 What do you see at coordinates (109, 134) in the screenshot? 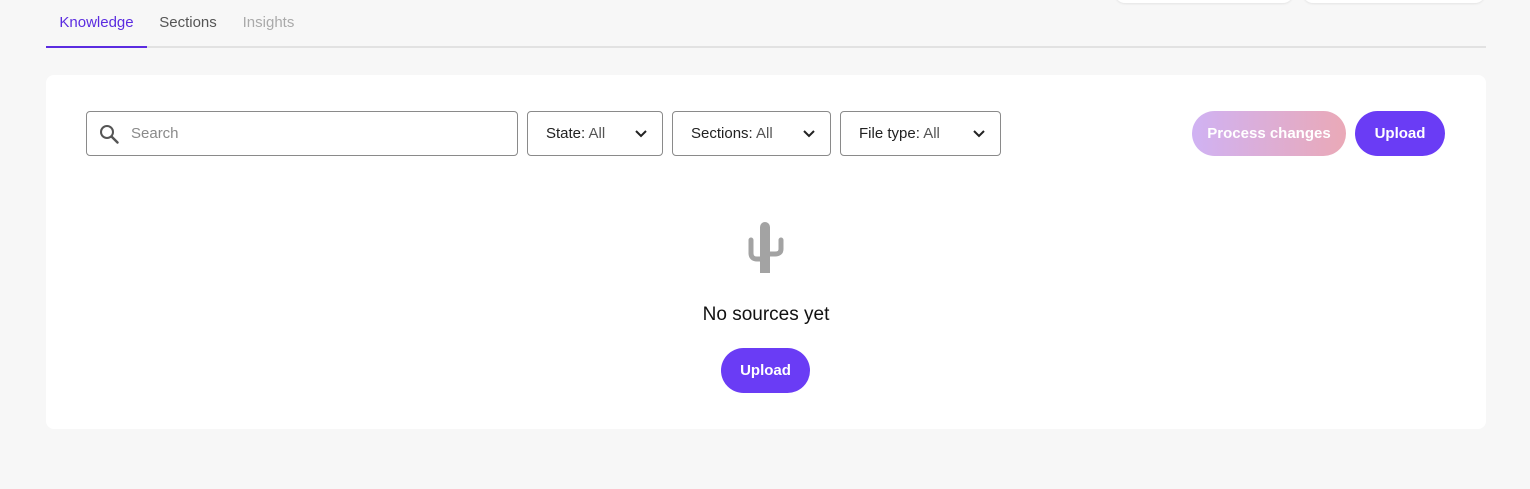
I see `search-icon` at bounding box center [109, 134].